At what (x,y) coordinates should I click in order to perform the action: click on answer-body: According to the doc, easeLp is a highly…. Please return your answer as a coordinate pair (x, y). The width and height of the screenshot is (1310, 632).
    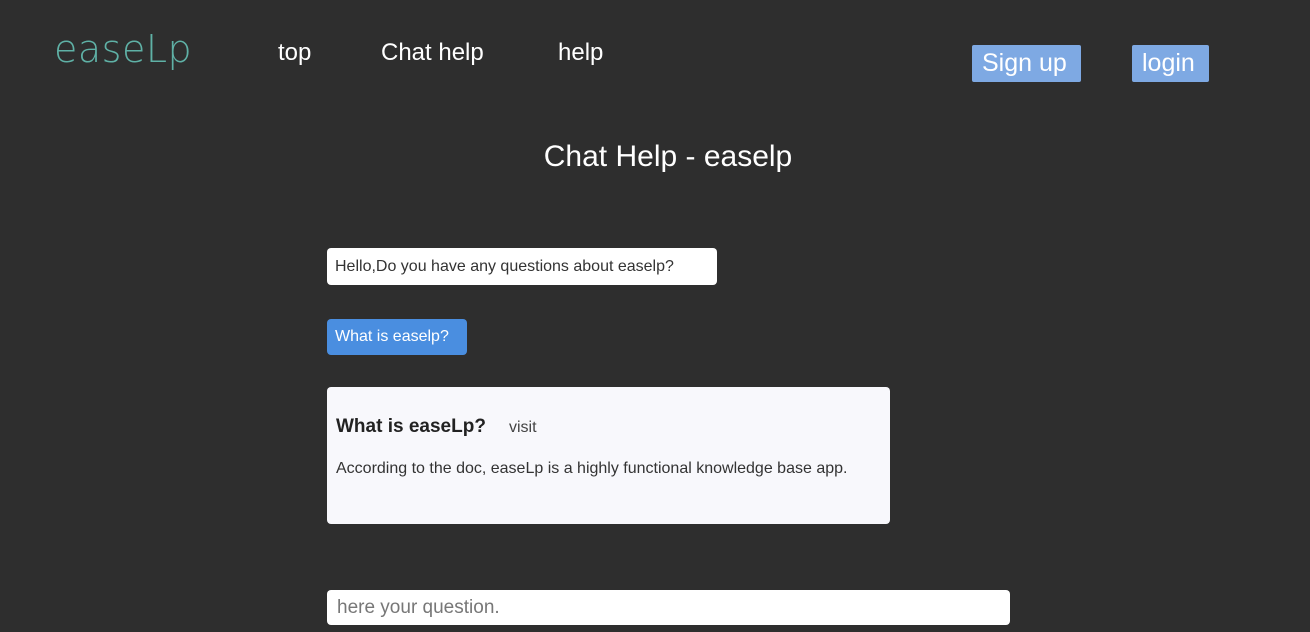
    Looking at the image, I should click on (592, 468).